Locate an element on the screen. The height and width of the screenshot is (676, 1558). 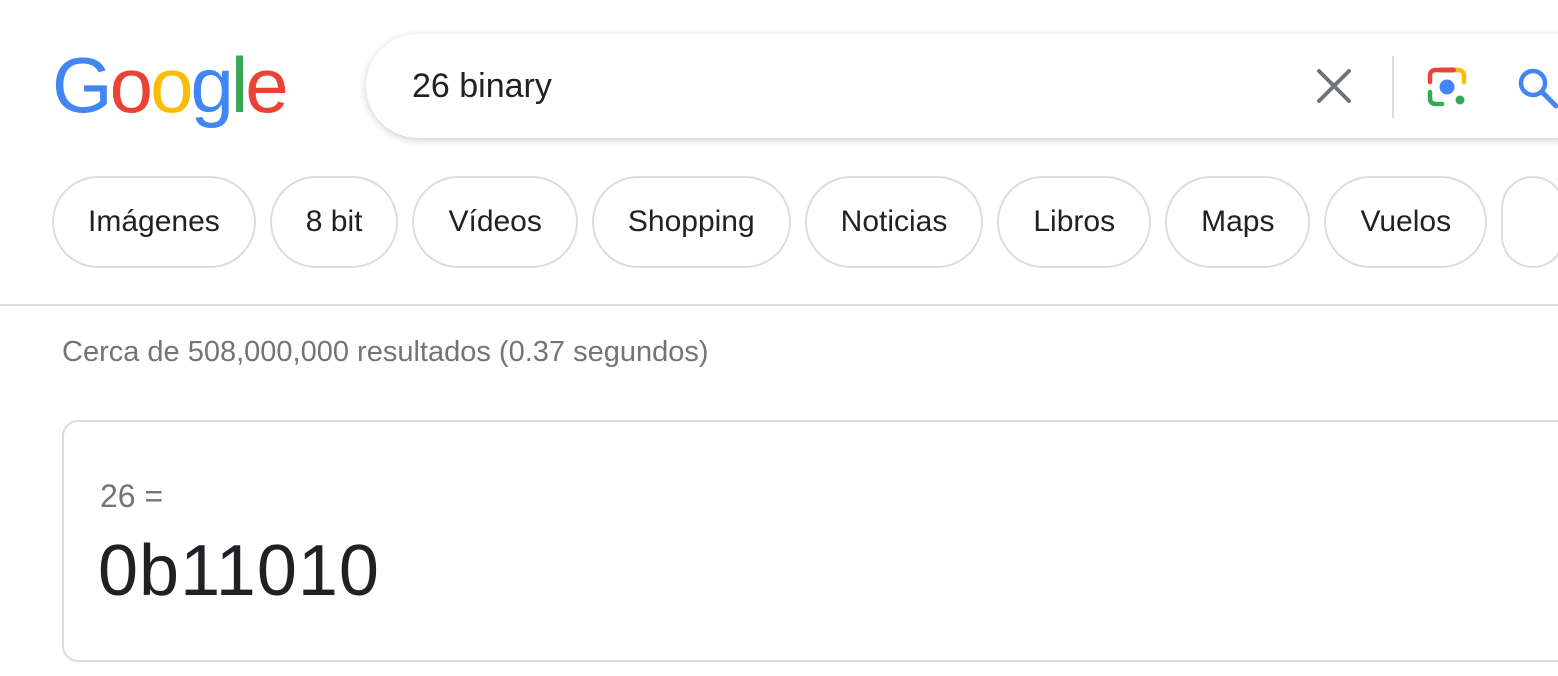
logo-letter-l: l is located at coordinates (239, 85).